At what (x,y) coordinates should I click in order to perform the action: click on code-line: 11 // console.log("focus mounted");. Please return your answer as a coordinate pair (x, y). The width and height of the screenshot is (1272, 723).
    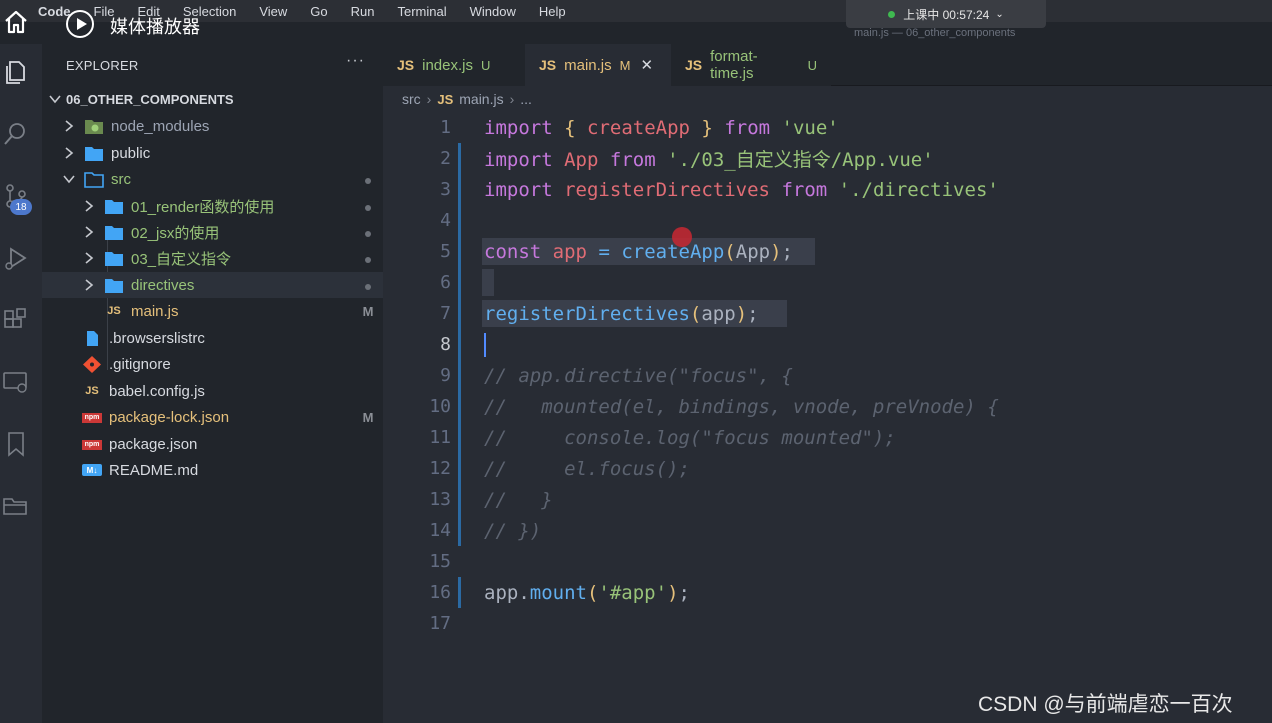
    Looking at the image, I should click on (827, 437).